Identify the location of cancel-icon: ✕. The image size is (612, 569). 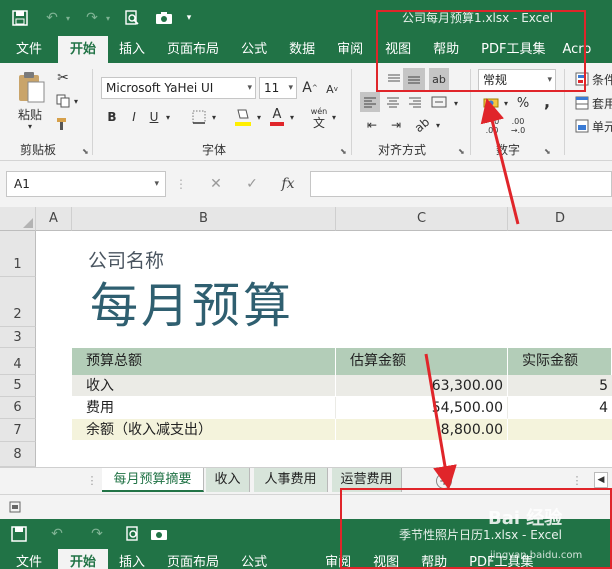
(216, 184).